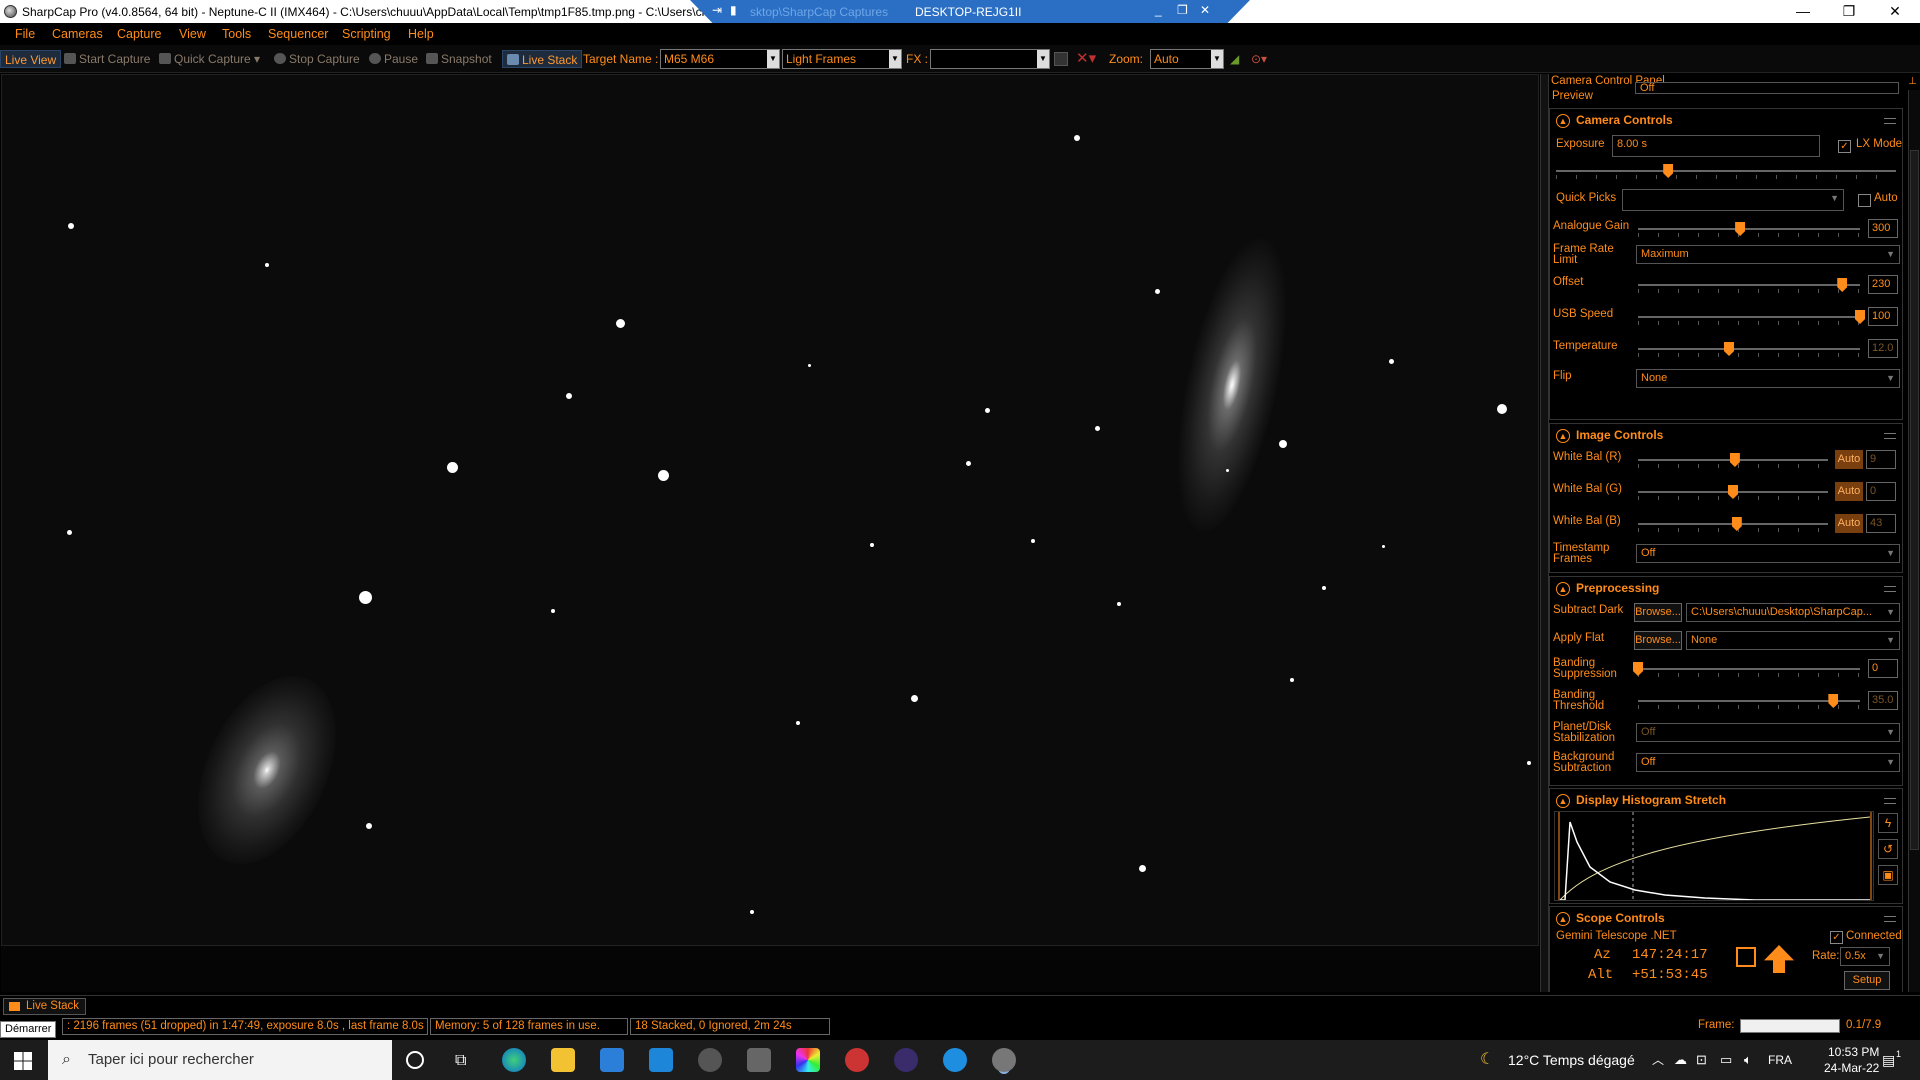  What do you see at coordinates (808, 1060) in the screenshot?
I see `color-app-icon` at bounding box center [808, 1060].